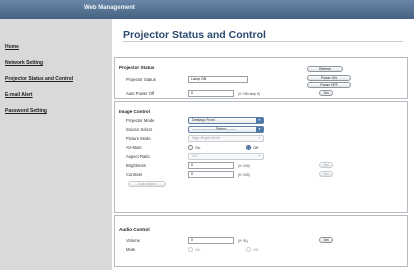 The width and height of the screenshot is (414, 270). Describe the element at coordinates (26, 111) in the screenshot. I see `sidebar-item-password-setting: Password Setting` at that location.